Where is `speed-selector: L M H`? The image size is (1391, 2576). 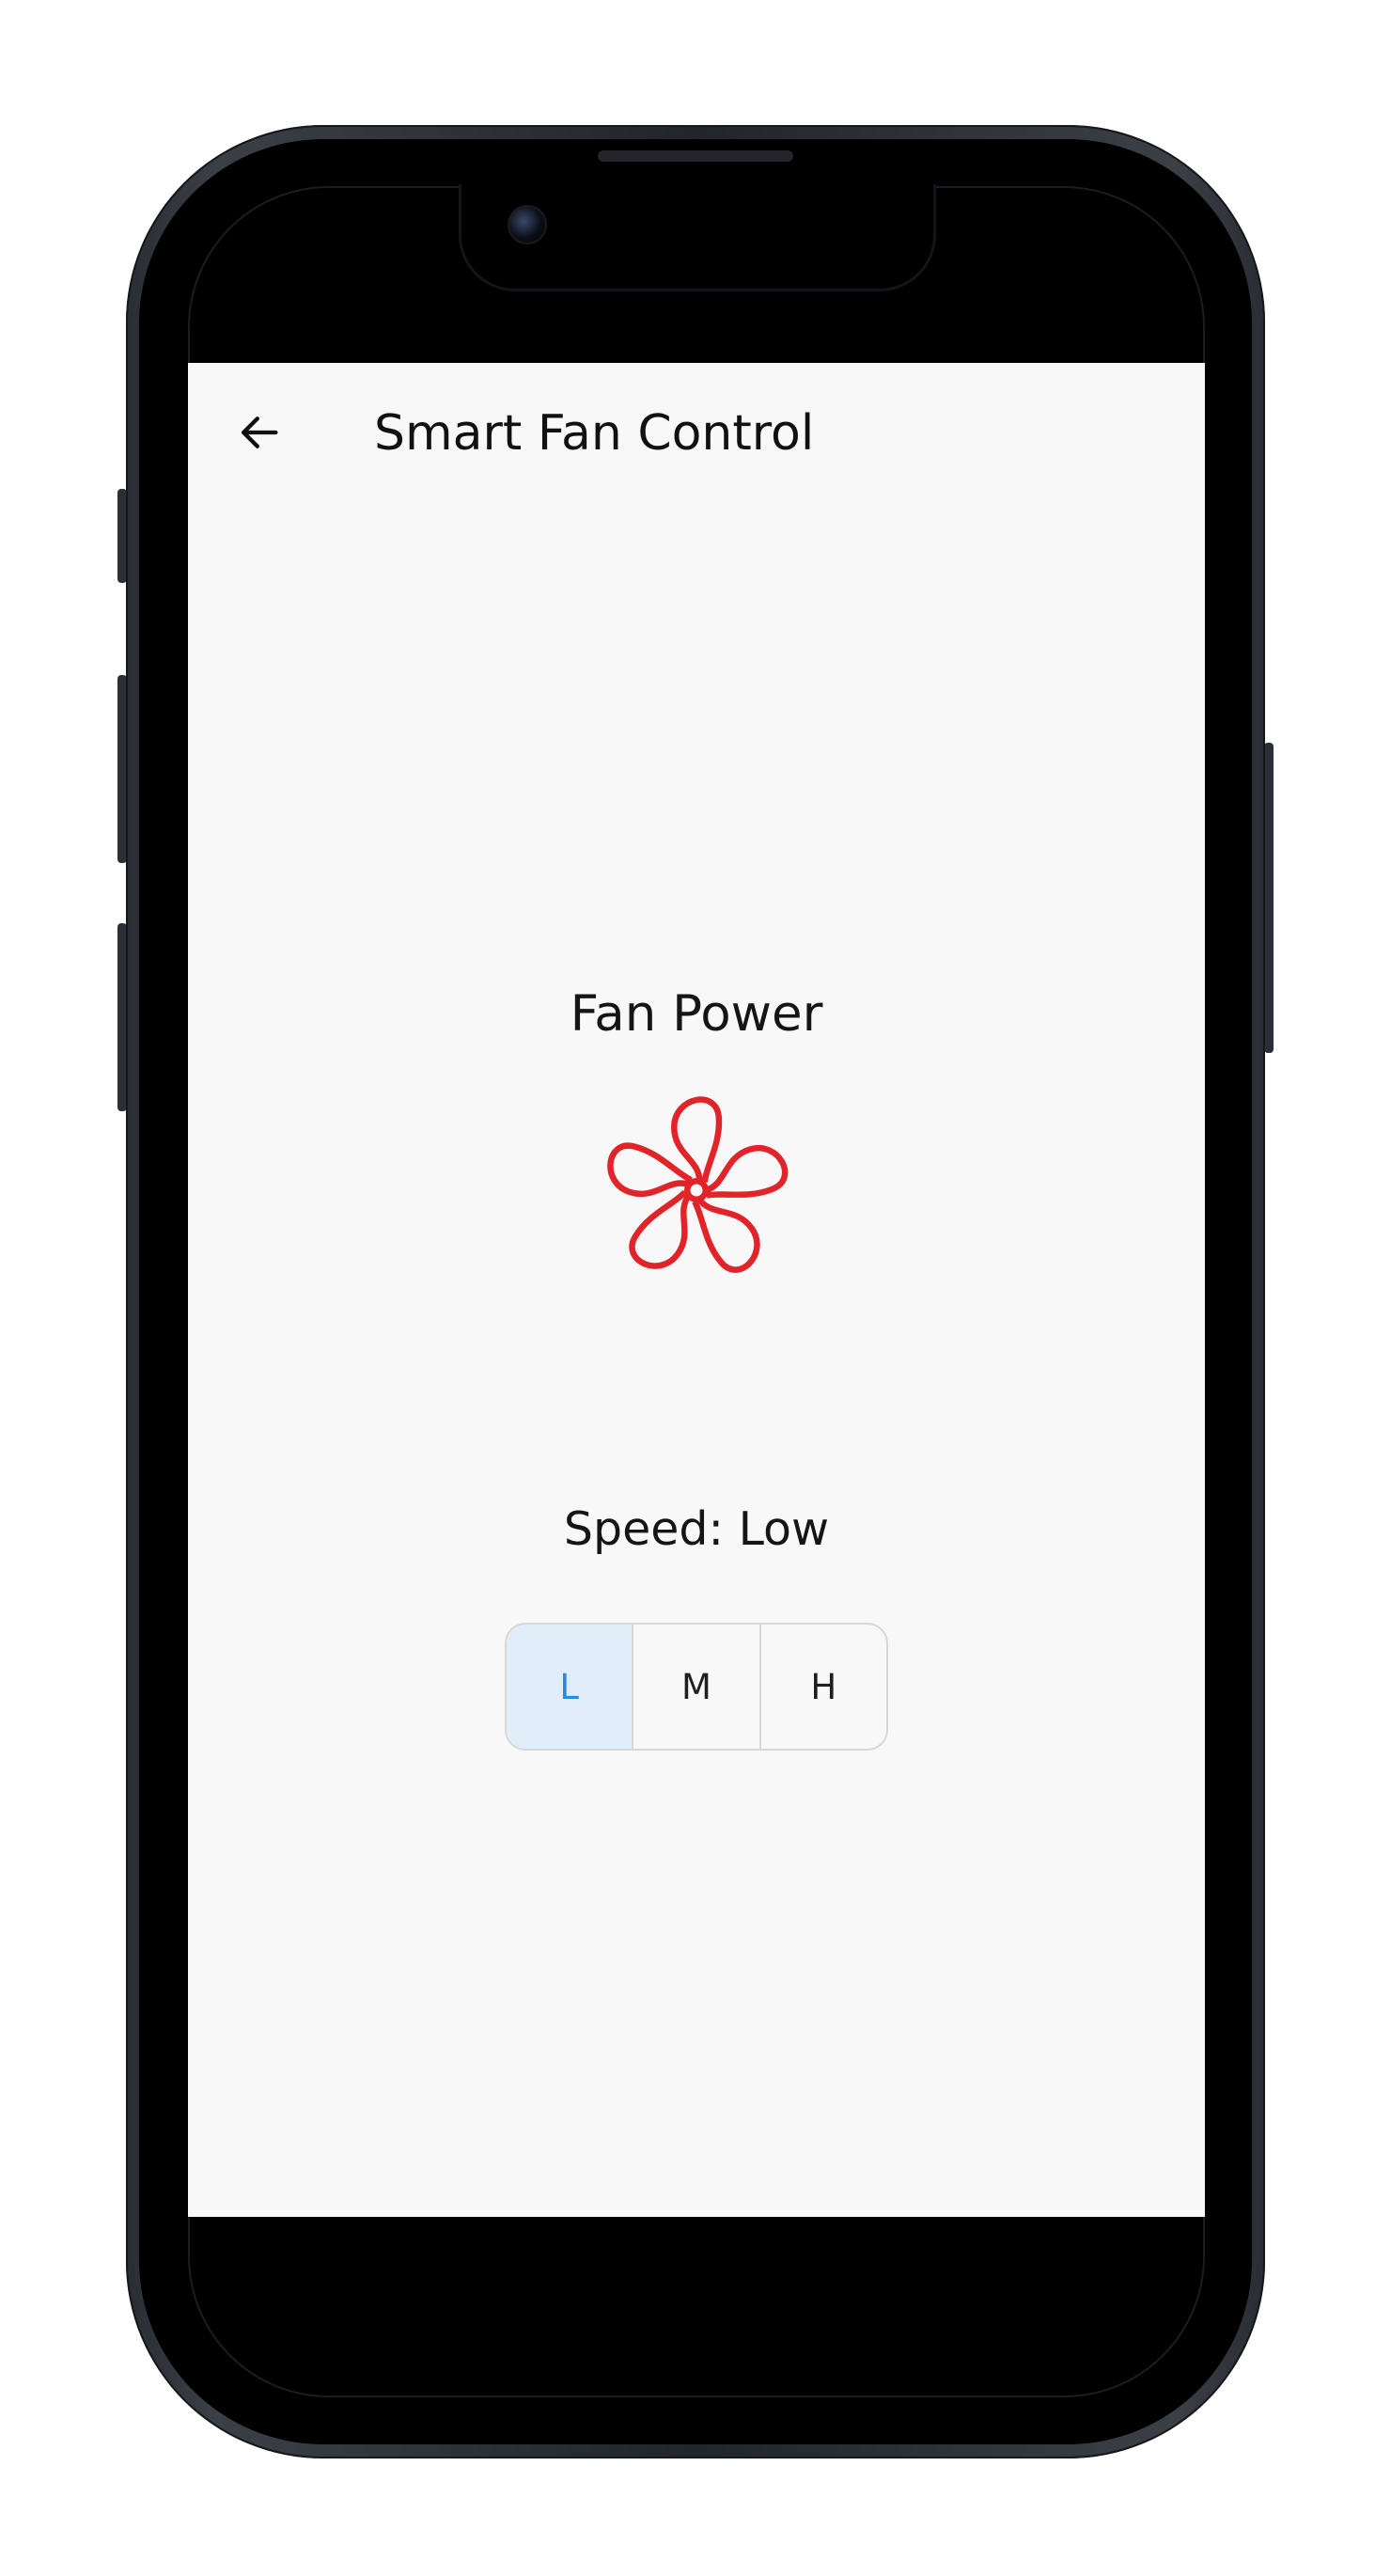
speed-selector: L M H is located at coordinates (696, 1687).